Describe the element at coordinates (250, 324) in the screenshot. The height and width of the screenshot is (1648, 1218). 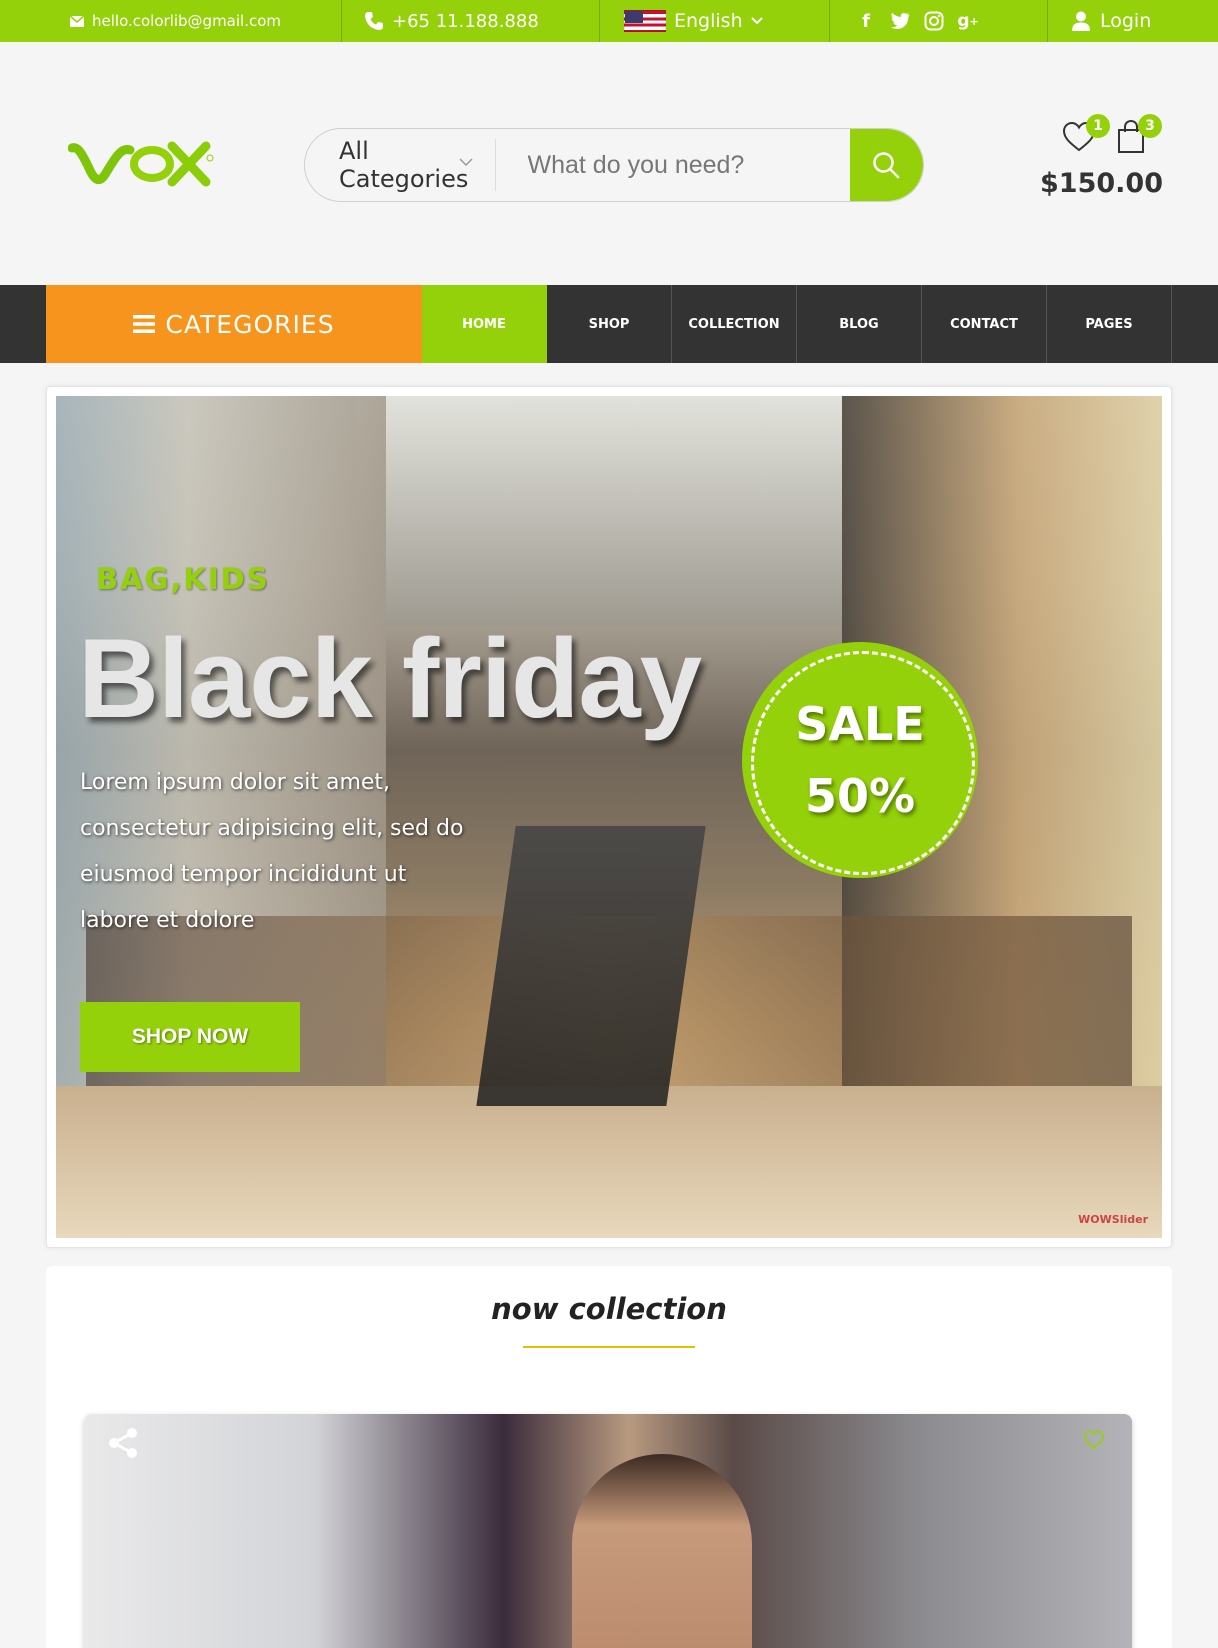
I see `categories-label: CATEGORIES` at that location.